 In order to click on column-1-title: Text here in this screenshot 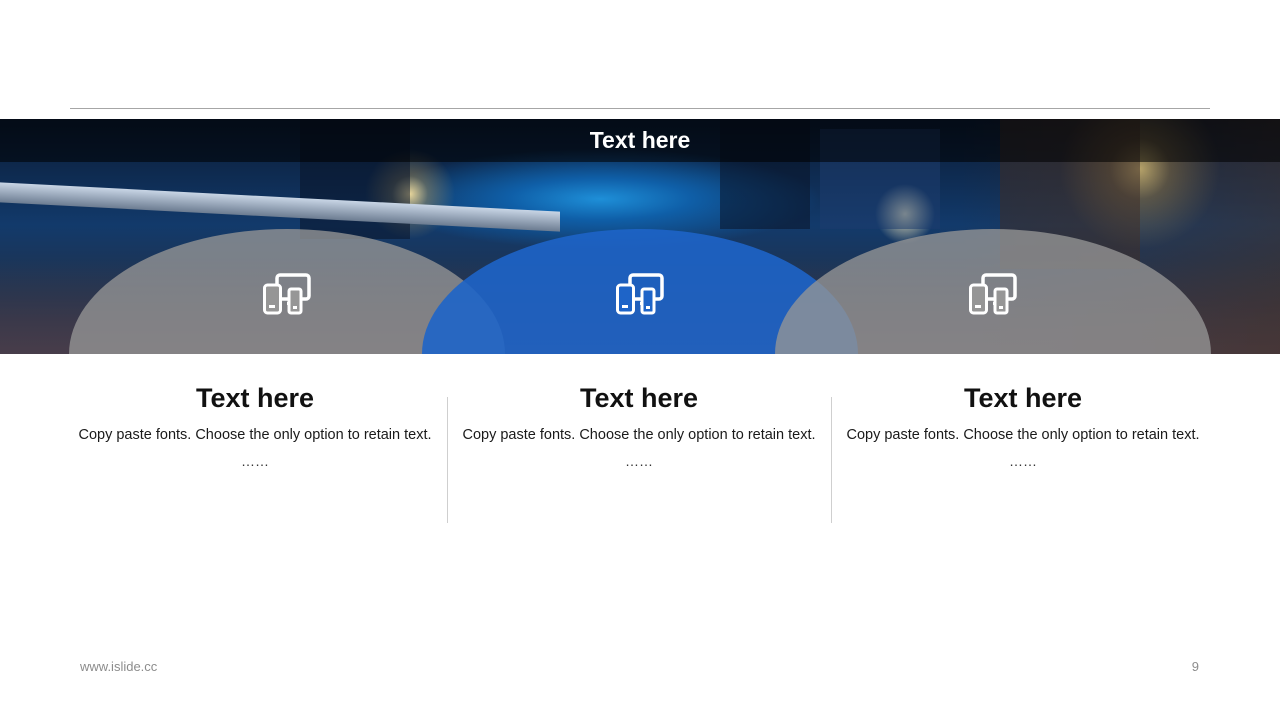, I will do `click(255, 398)`.